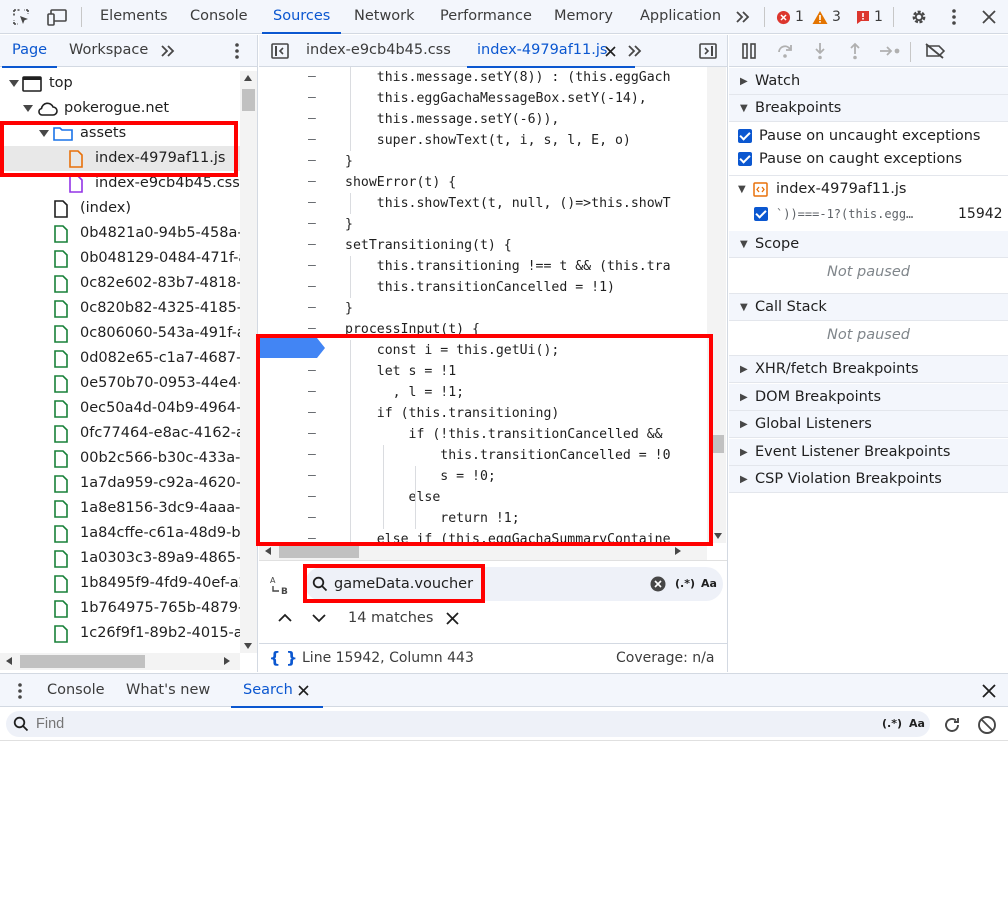 The width and height of the screenshot is (1008, 917). What do you see at coordinates (400, 182) in the screenshot?
I see `code-line: showError(t) {` at bounding box center [400, 182].